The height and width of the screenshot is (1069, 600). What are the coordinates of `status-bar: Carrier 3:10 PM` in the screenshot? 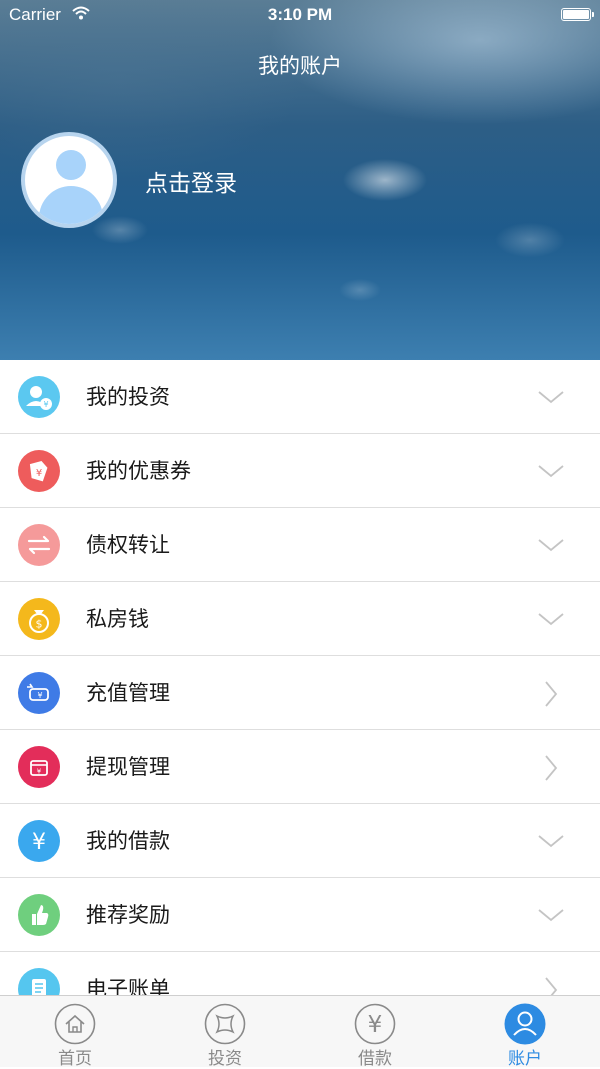 It's located at (300, 15).